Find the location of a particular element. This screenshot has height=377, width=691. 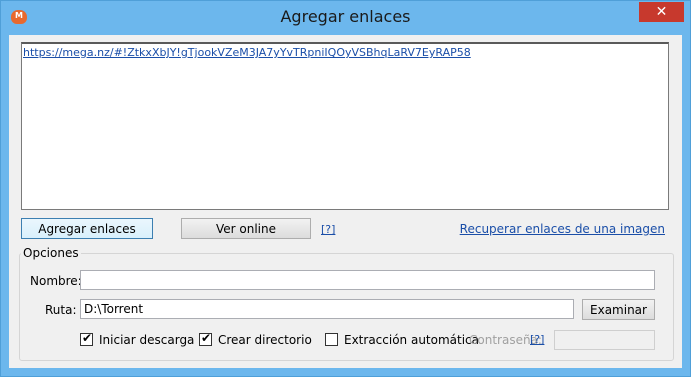

password-help-link: [?] is located at coordinates (537, 339).